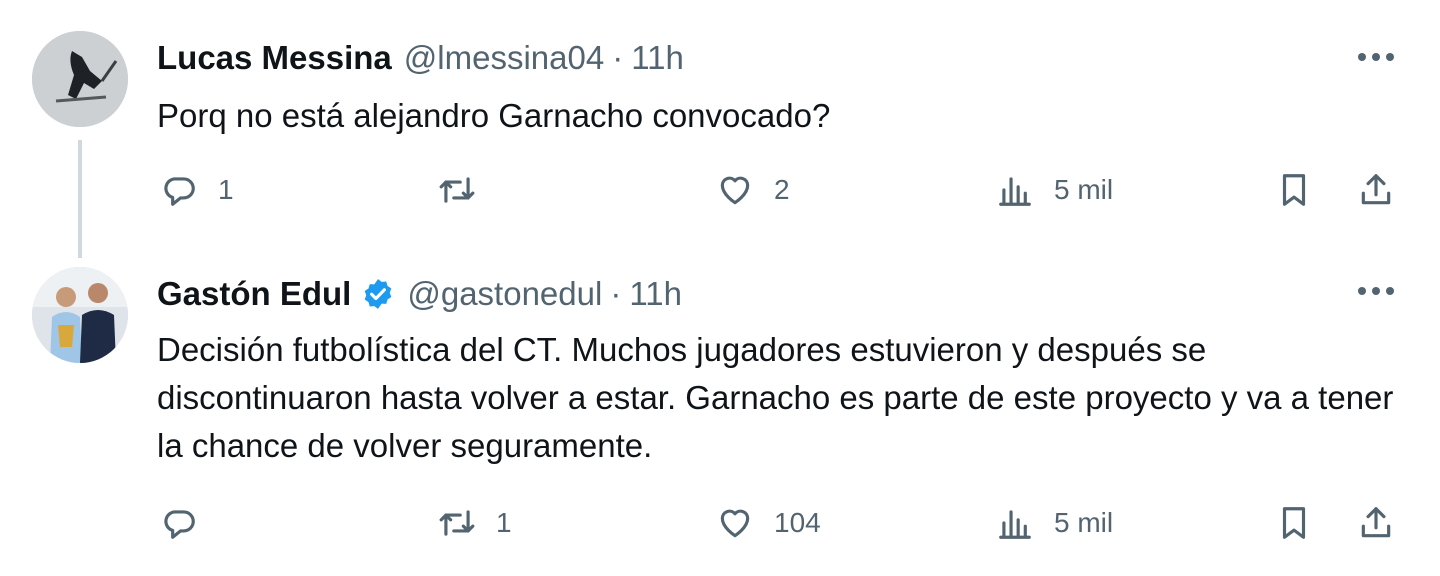 The height and width of the screenshot is (576, 1440). What do you see at coordinates (504, 294) in the screenshot?
I see `author-handle: @gastonedul` at bounding box center [504, 294].